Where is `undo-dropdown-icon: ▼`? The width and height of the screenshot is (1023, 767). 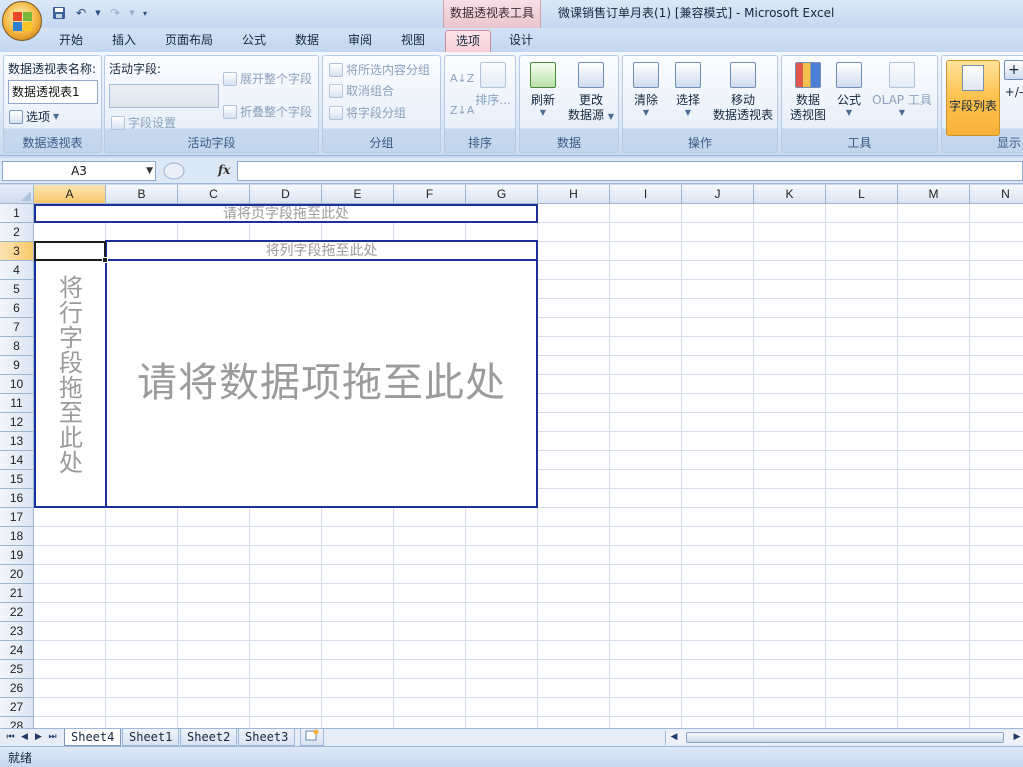
undo-dropdown-icon: ▼ is located at coordinates (98, 13).